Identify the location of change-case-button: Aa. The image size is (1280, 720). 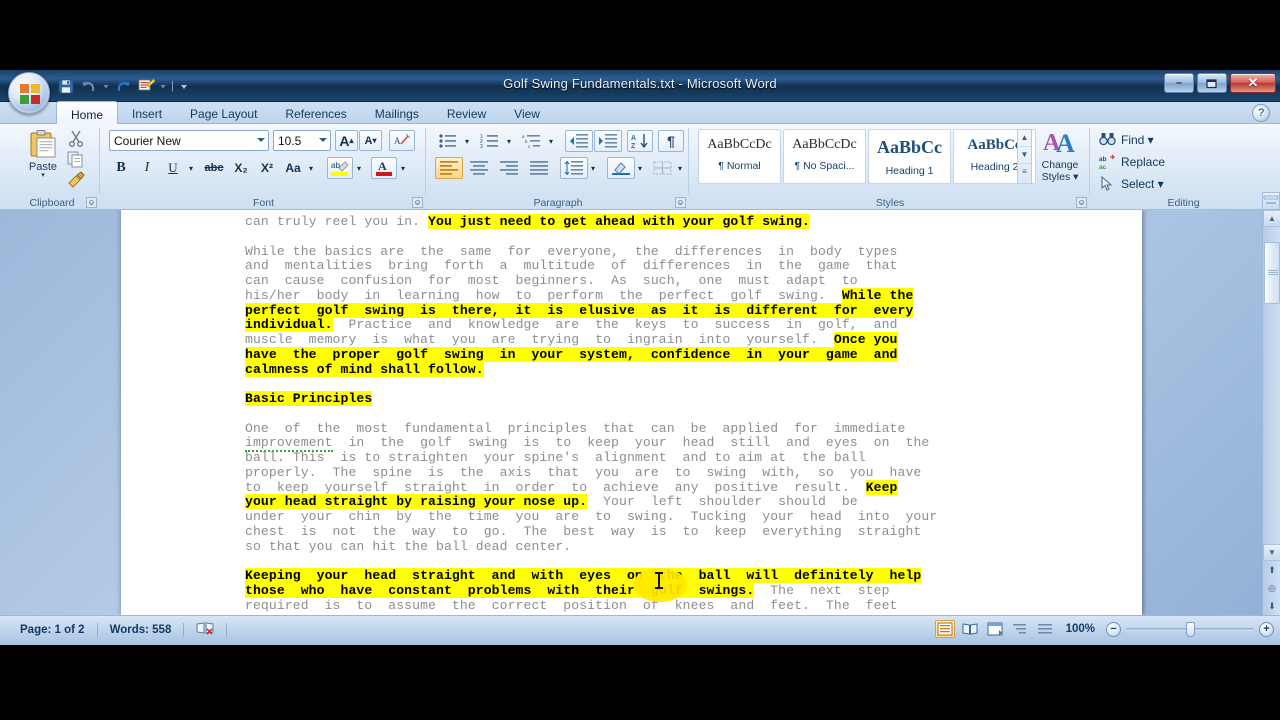
(293, 168).